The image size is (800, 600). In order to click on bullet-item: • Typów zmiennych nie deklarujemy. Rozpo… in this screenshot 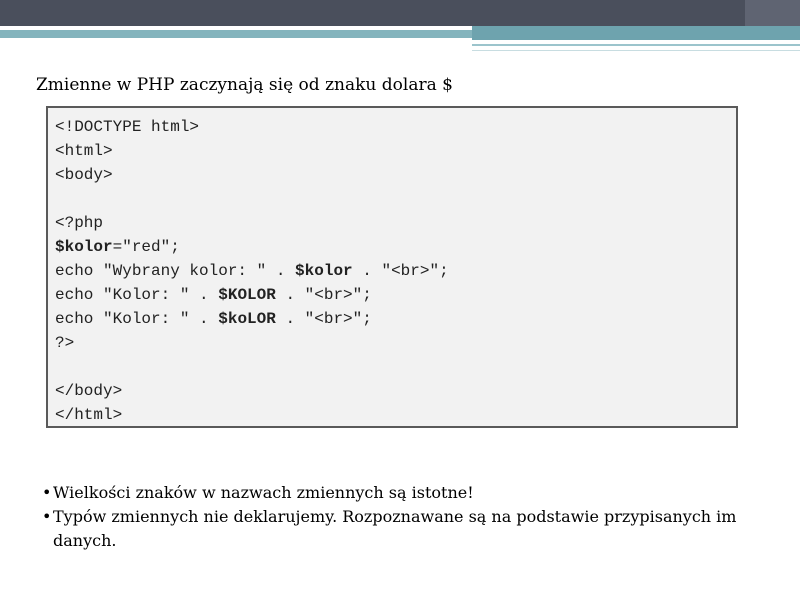, I will do `click(392, 529)`.